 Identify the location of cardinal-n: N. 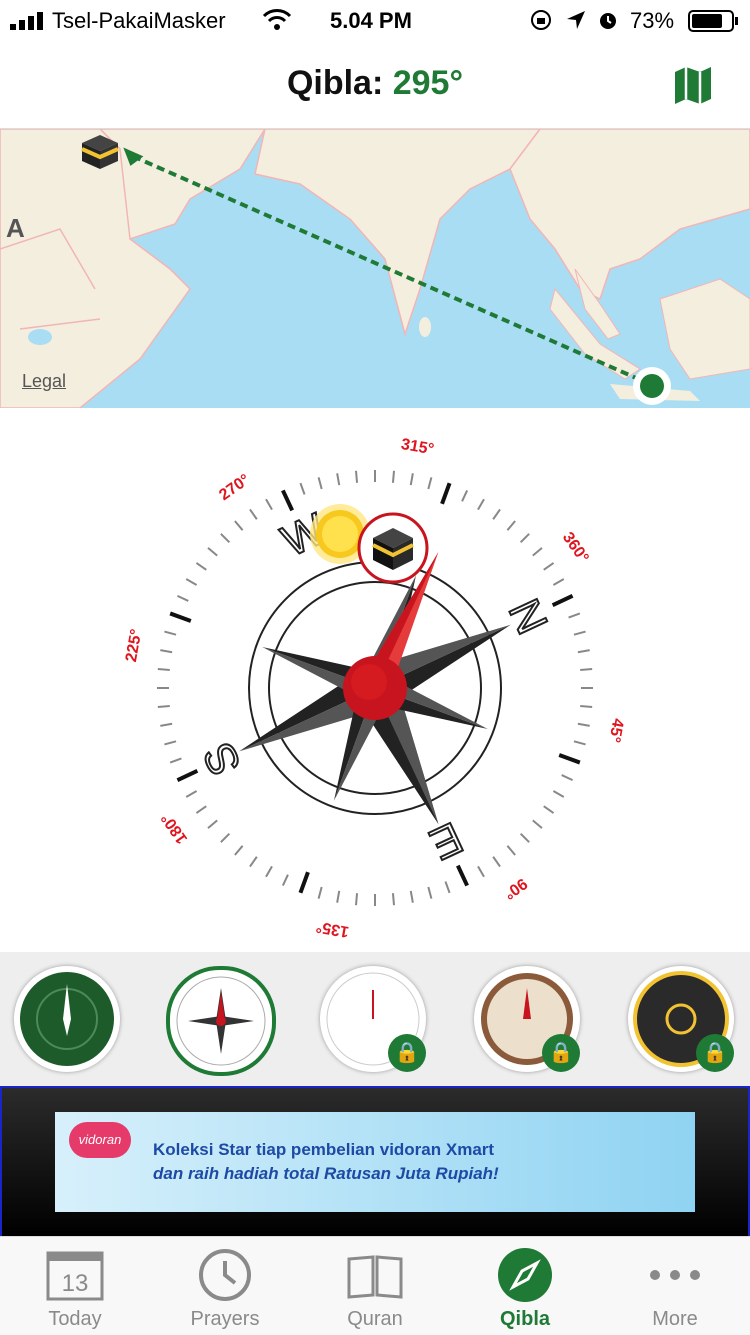
(528, 617).